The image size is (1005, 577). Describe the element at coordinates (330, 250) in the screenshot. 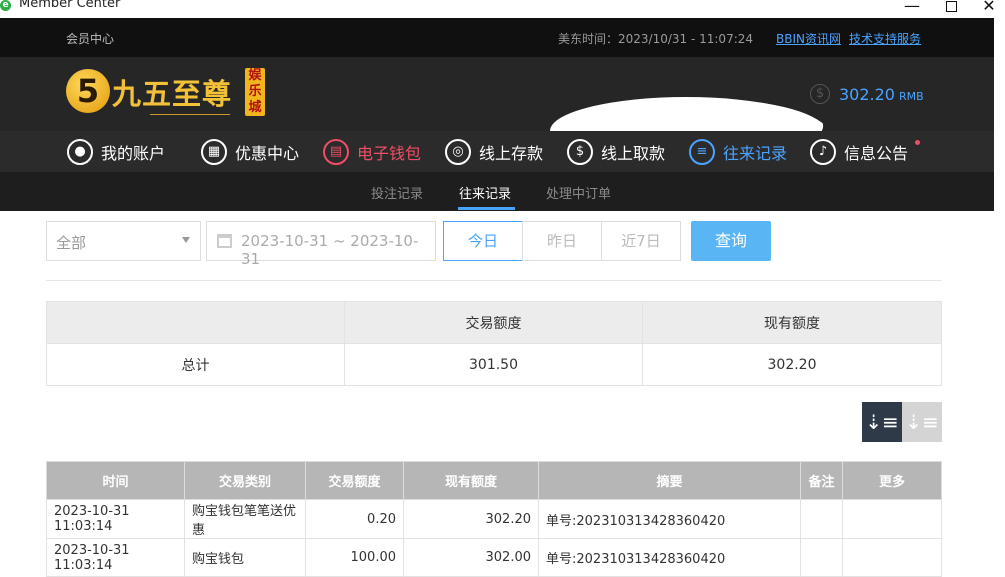

I see `date-range-value: 2023-10-31 ~ 2023-10-31` at that location.